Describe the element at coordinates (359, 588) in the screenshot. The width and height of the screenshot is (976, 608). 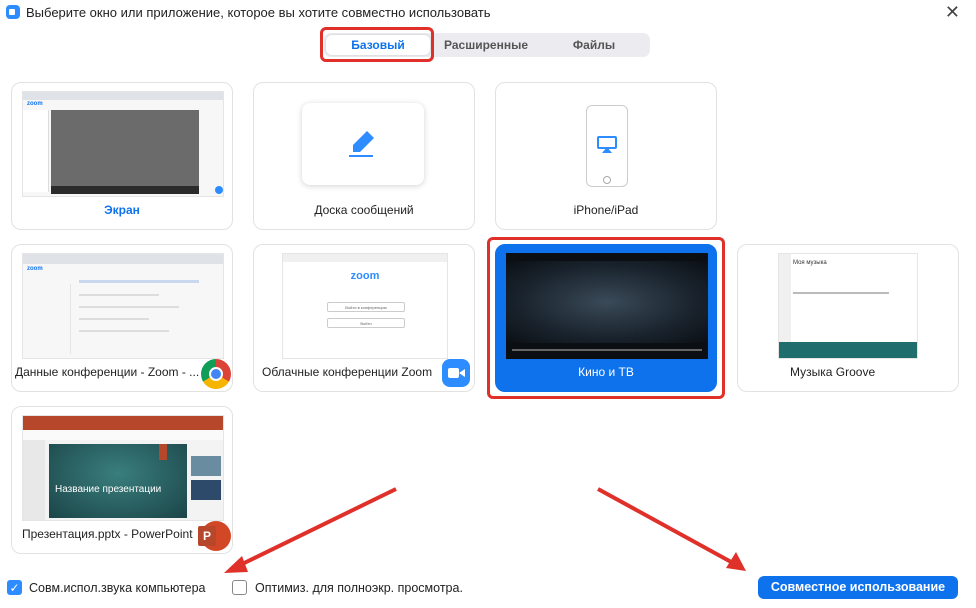
I see `optimize-video-label: Оптимиз. для полноэкр. просмотра.` at that location.